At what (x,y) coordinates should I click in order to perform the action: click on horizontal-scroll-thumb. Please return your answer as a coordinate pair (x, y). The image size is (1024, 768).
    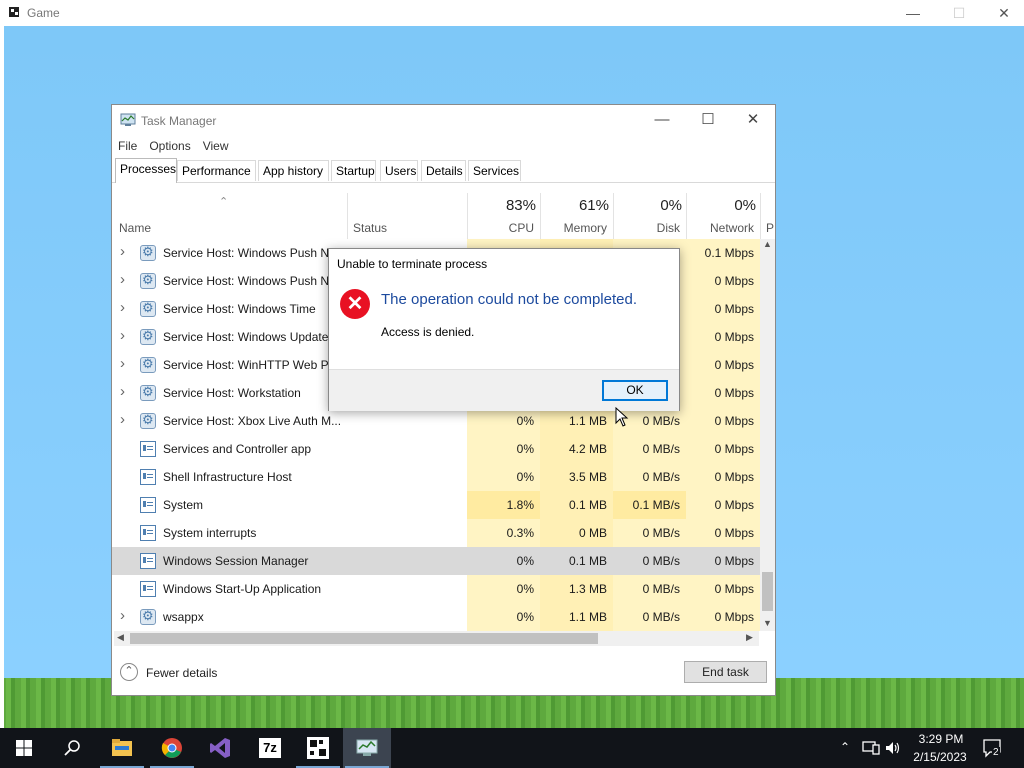
    Looking at the image, I should click on (364, 638).